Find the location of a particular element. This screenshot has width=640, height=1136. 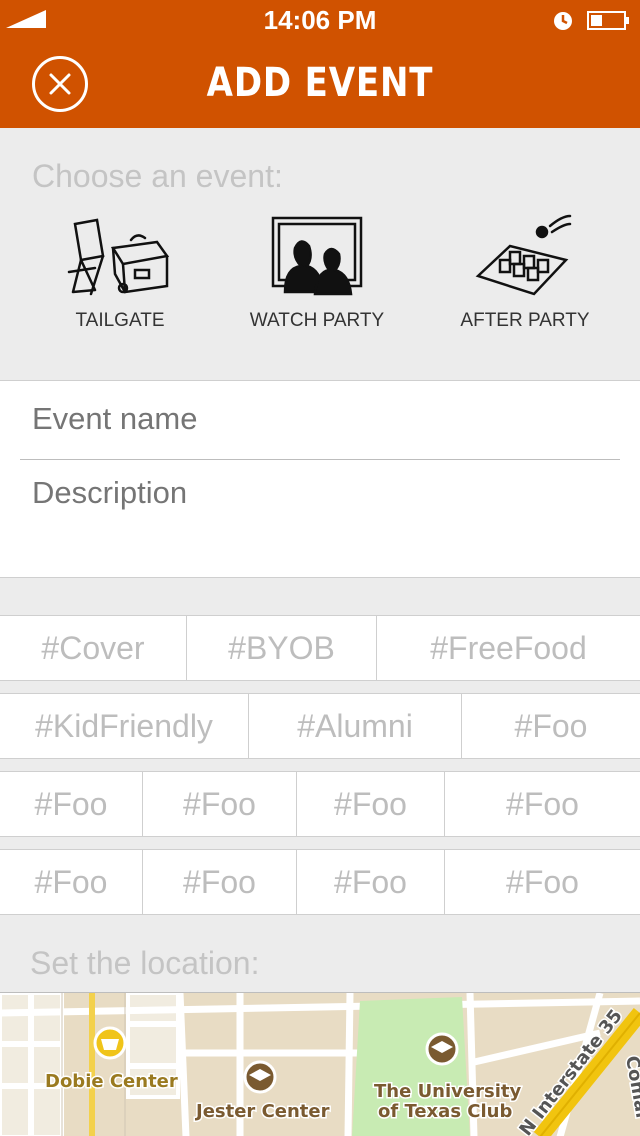

event-type-after-party: AFTER PARTY is located at coordinates (525, 287).